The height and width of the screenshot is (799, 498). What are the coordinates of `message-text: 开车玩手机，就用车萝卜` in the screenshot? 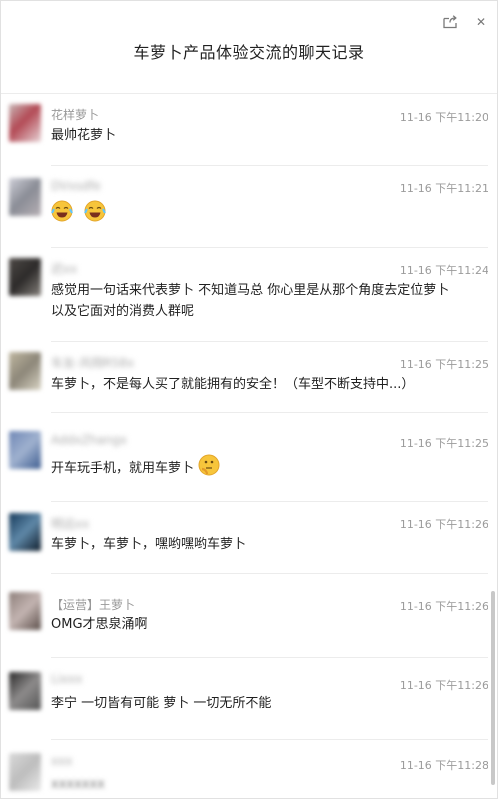 It's located at (123, 468).